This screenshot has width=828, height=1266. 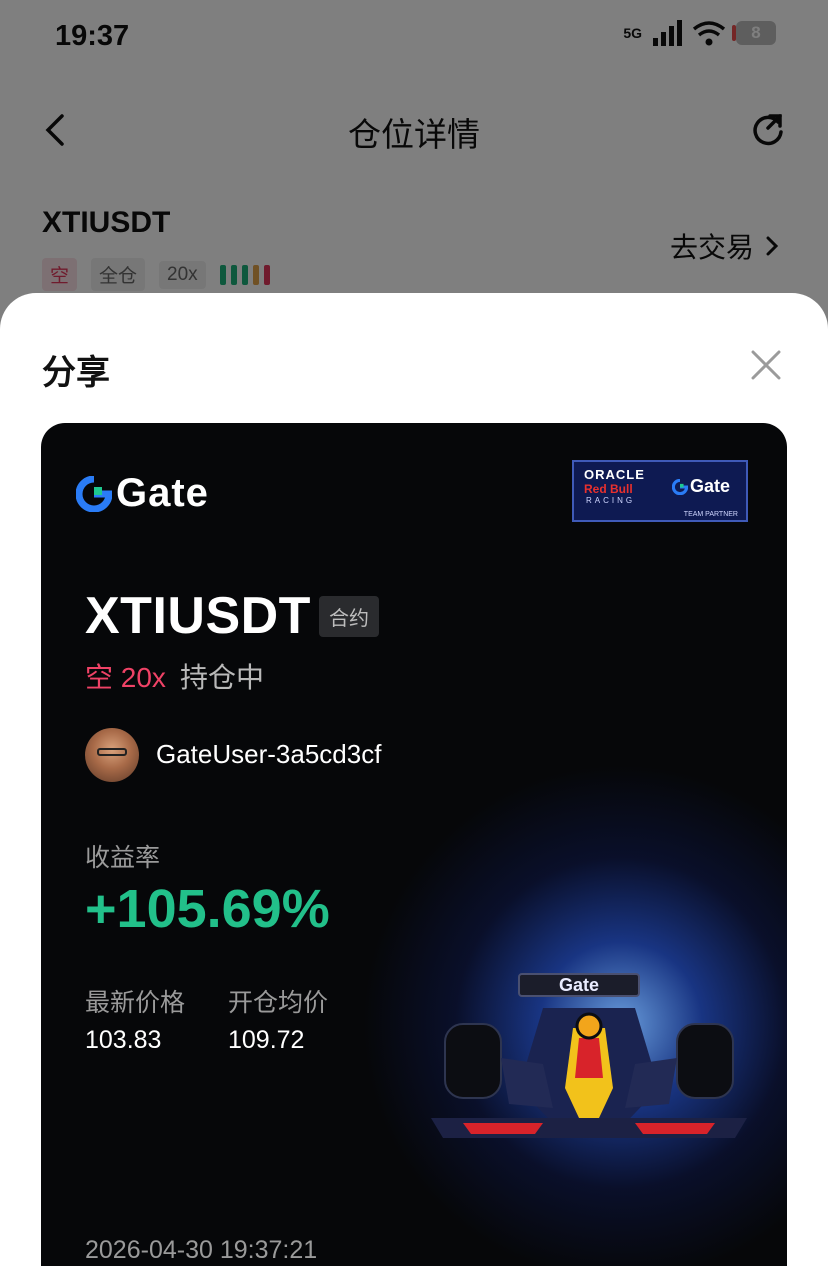 What do you see at coordinates (710, 514) in the screenshot?
I see `partner-tag: TEAM PARTNER` at bounding box center [710, 514].